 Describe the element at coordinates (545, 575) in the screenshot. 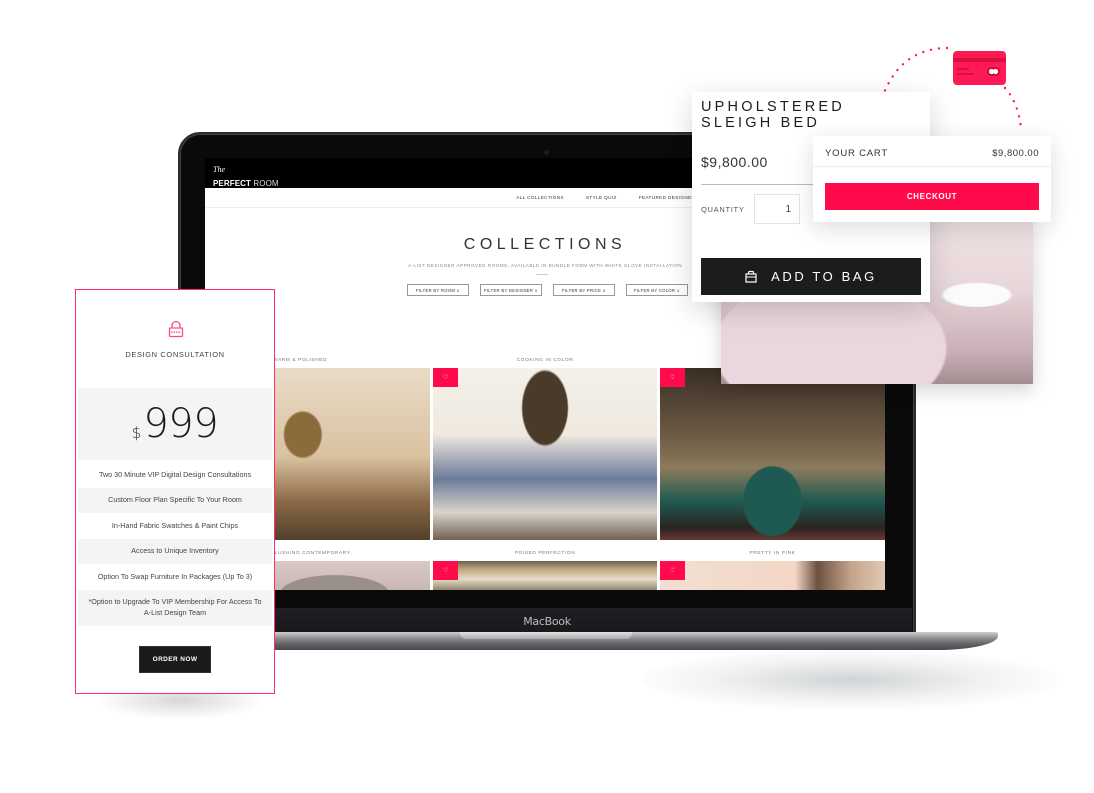

I see `collection-tile-poised-perfection: ♡` at that location.